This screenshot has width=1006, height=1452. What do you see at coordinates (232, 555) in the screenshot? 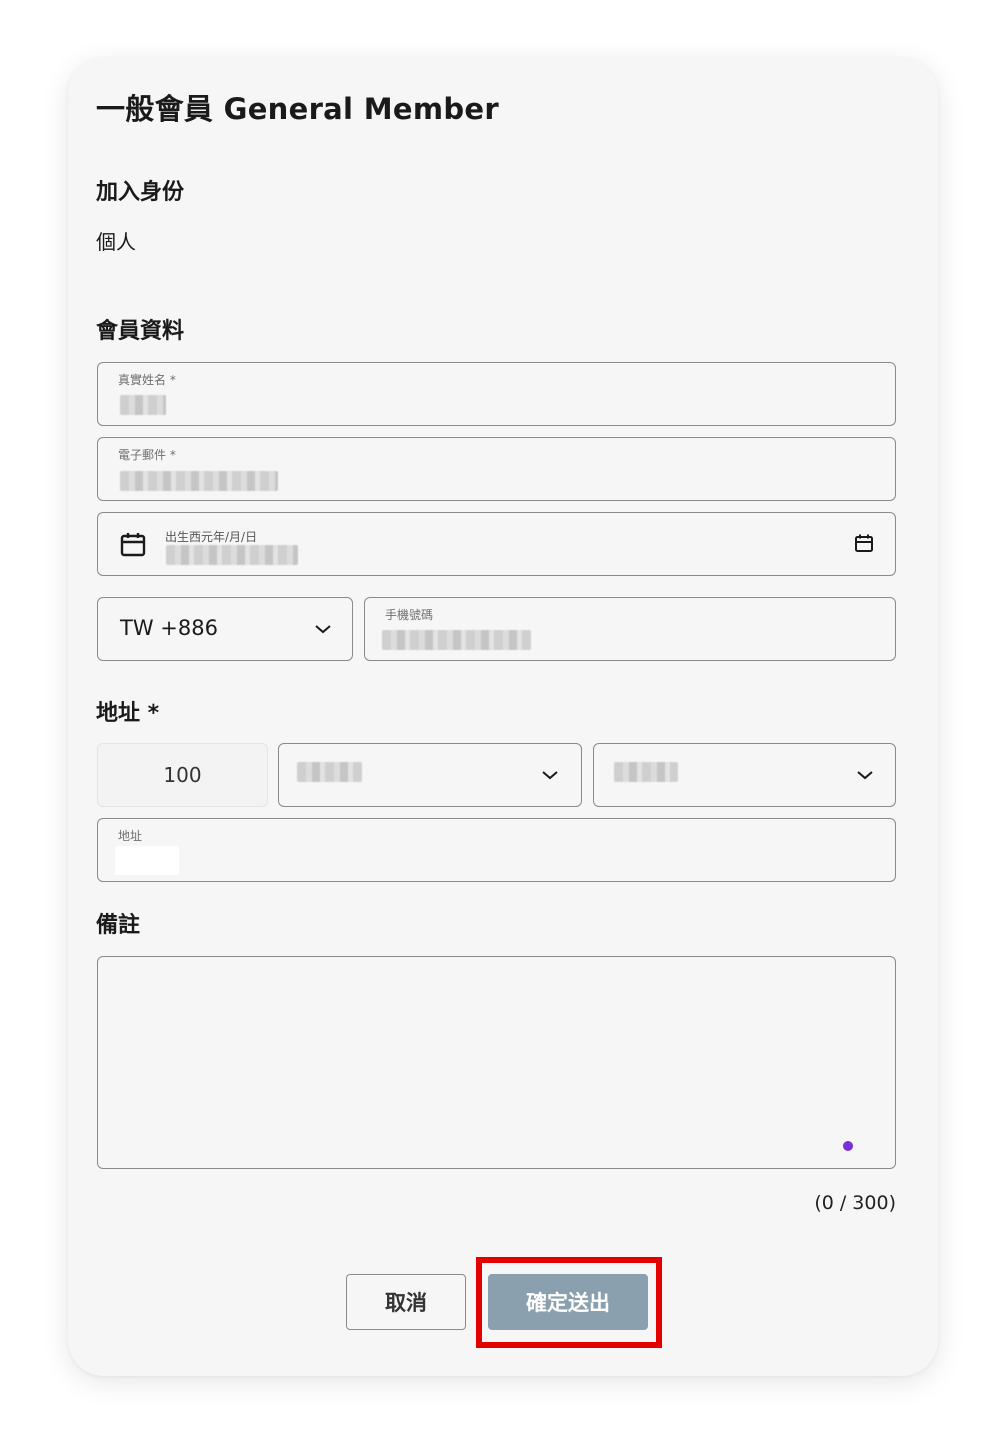
I see `birthday-value` at bounding box center [232, 555].